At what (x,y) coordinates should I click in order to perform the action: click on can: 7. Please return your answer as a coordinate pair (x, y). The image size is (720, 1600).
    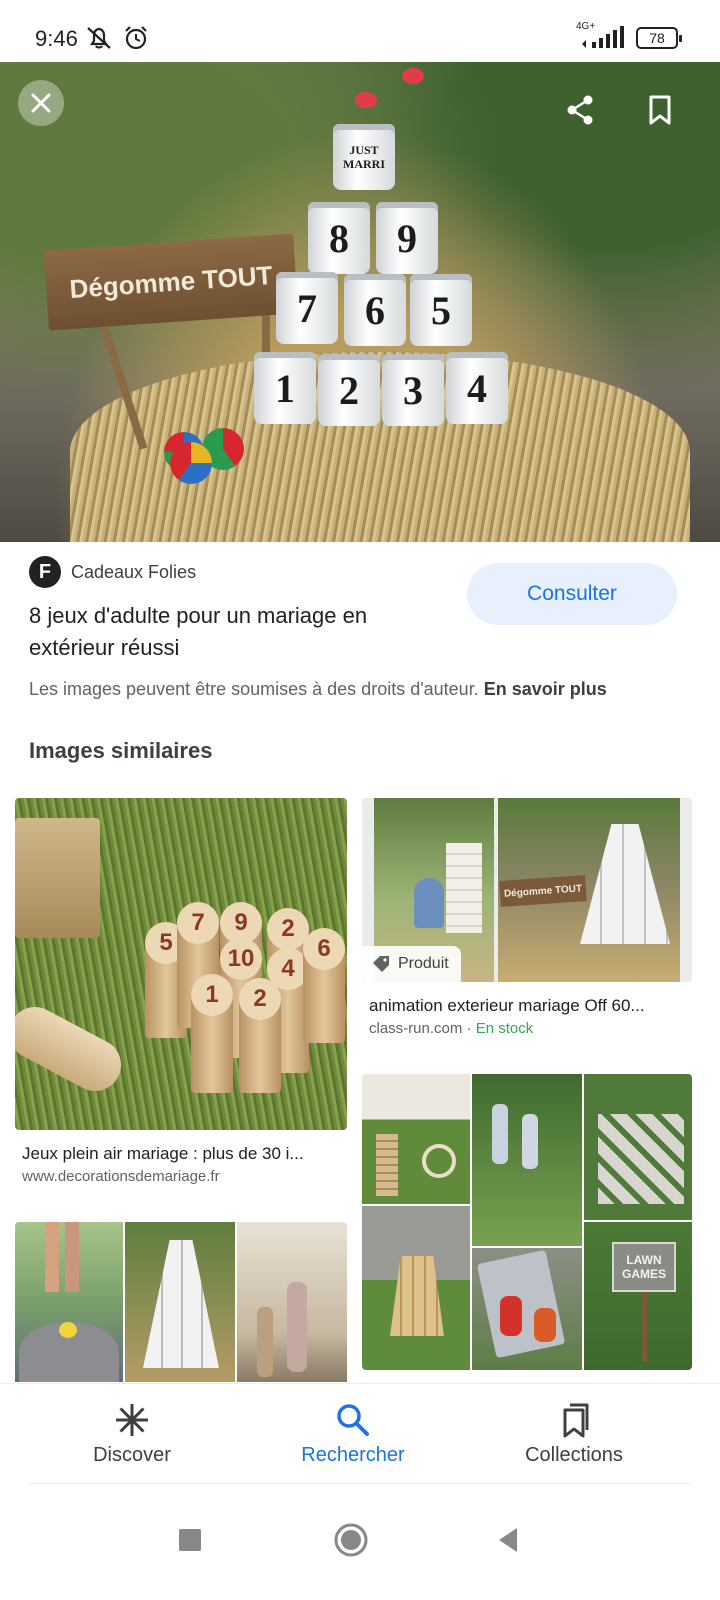
    Looking at the image, I should click on (307, 308).